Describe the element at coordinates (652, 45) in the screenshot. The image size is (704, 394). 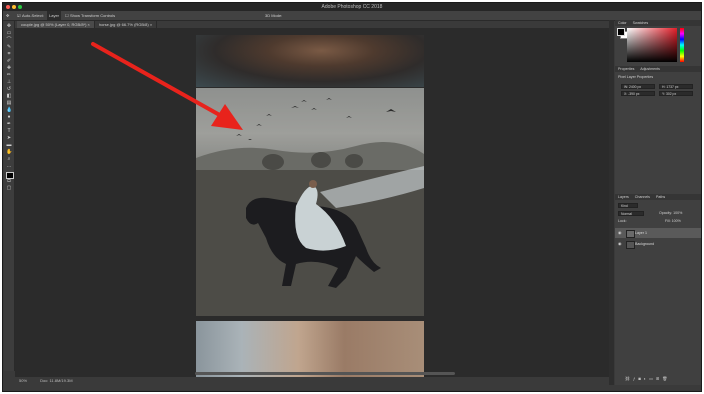
I see `color-field` at that location.